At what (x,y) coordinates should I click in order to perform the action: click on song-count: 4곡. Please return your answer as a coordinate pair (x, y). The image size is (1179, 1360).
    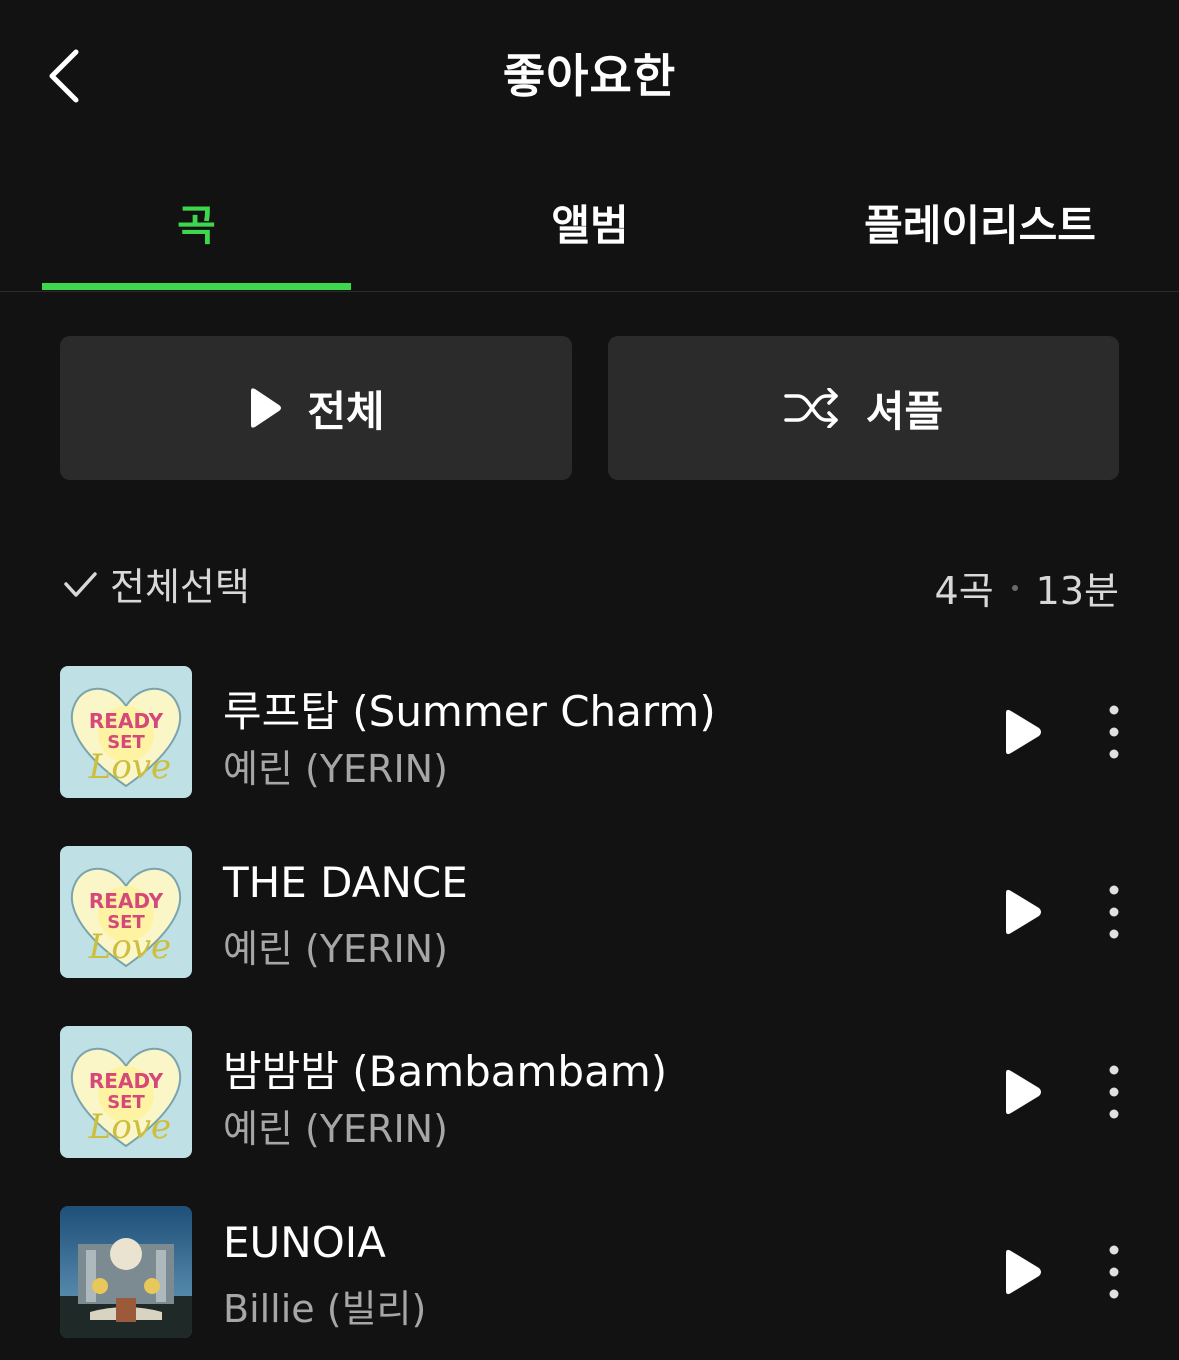
    Looking at the image, I should click on (964, 591).